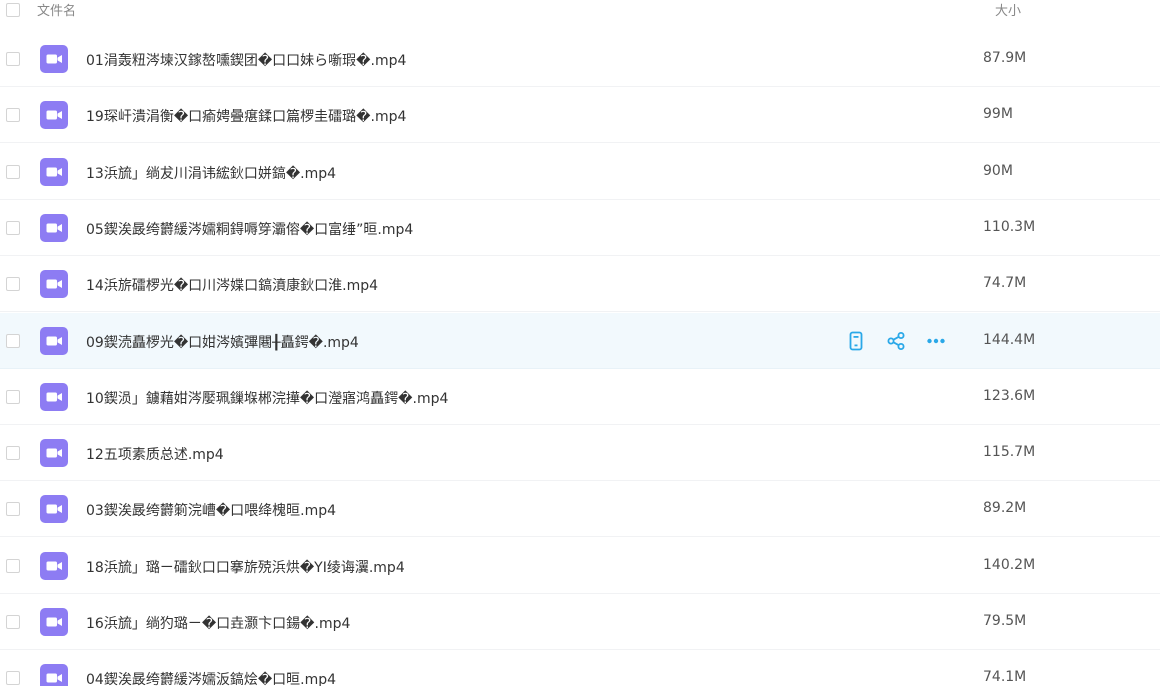 This screenshot has width=1160, height=686. I want to click on file-row: 19琛屽潰涓衡�口瘉娉曡瘎鍒口篇椤圭礌璐�.mp4 99M, so click(580, 115).